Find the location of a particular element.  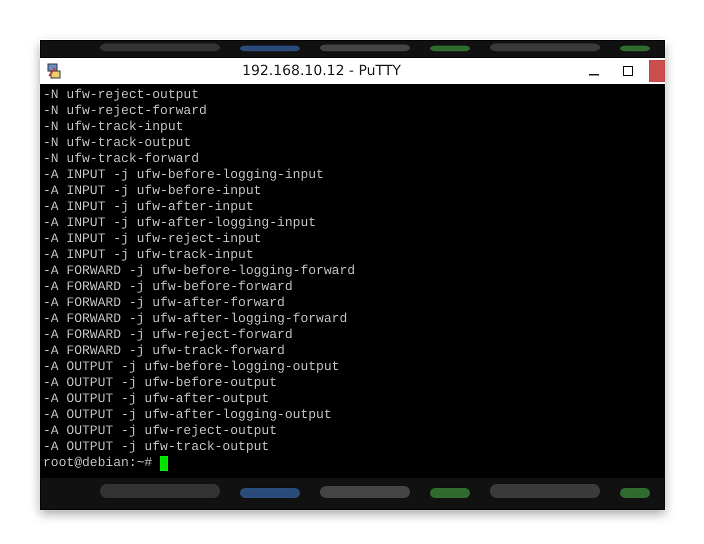

terminal-line: -N ufw-track-input is located at coordinates (113, 127).